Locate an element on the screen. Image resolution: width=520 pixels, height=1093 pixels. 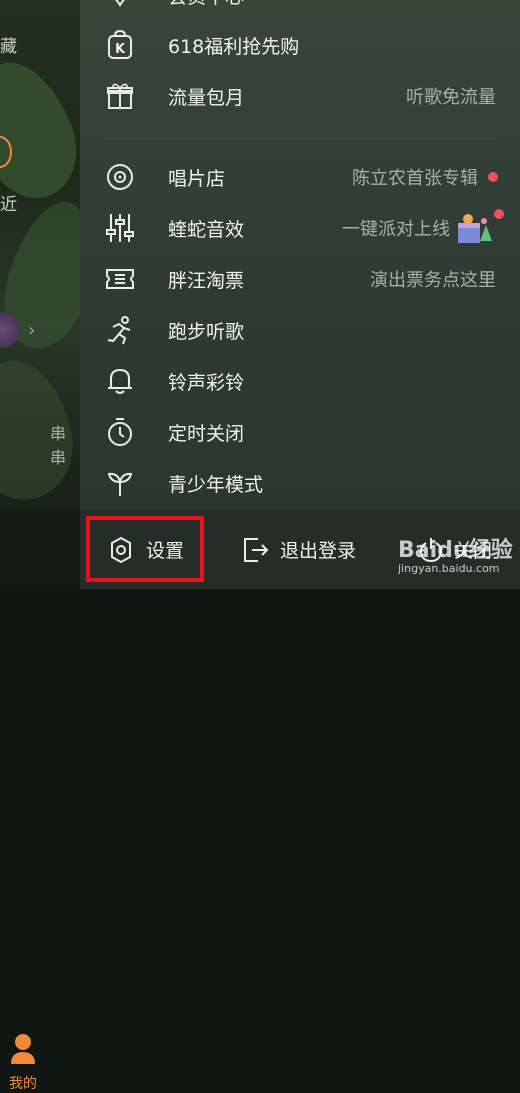
drawer-item-running: 跑步听歌 is located at coordinates (300, 330).